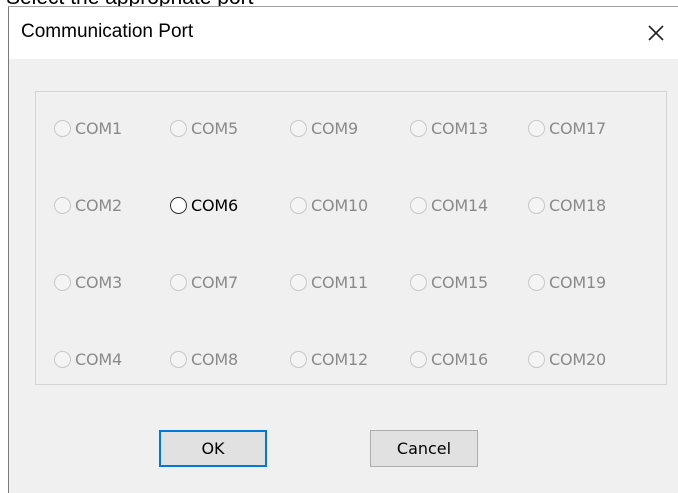 The width and height of the screenshot is (678, 493). What do you see at coordinates (214, 128) in the screenshot?
I see `radio-label: COM5` at bounding box center [214, 128].